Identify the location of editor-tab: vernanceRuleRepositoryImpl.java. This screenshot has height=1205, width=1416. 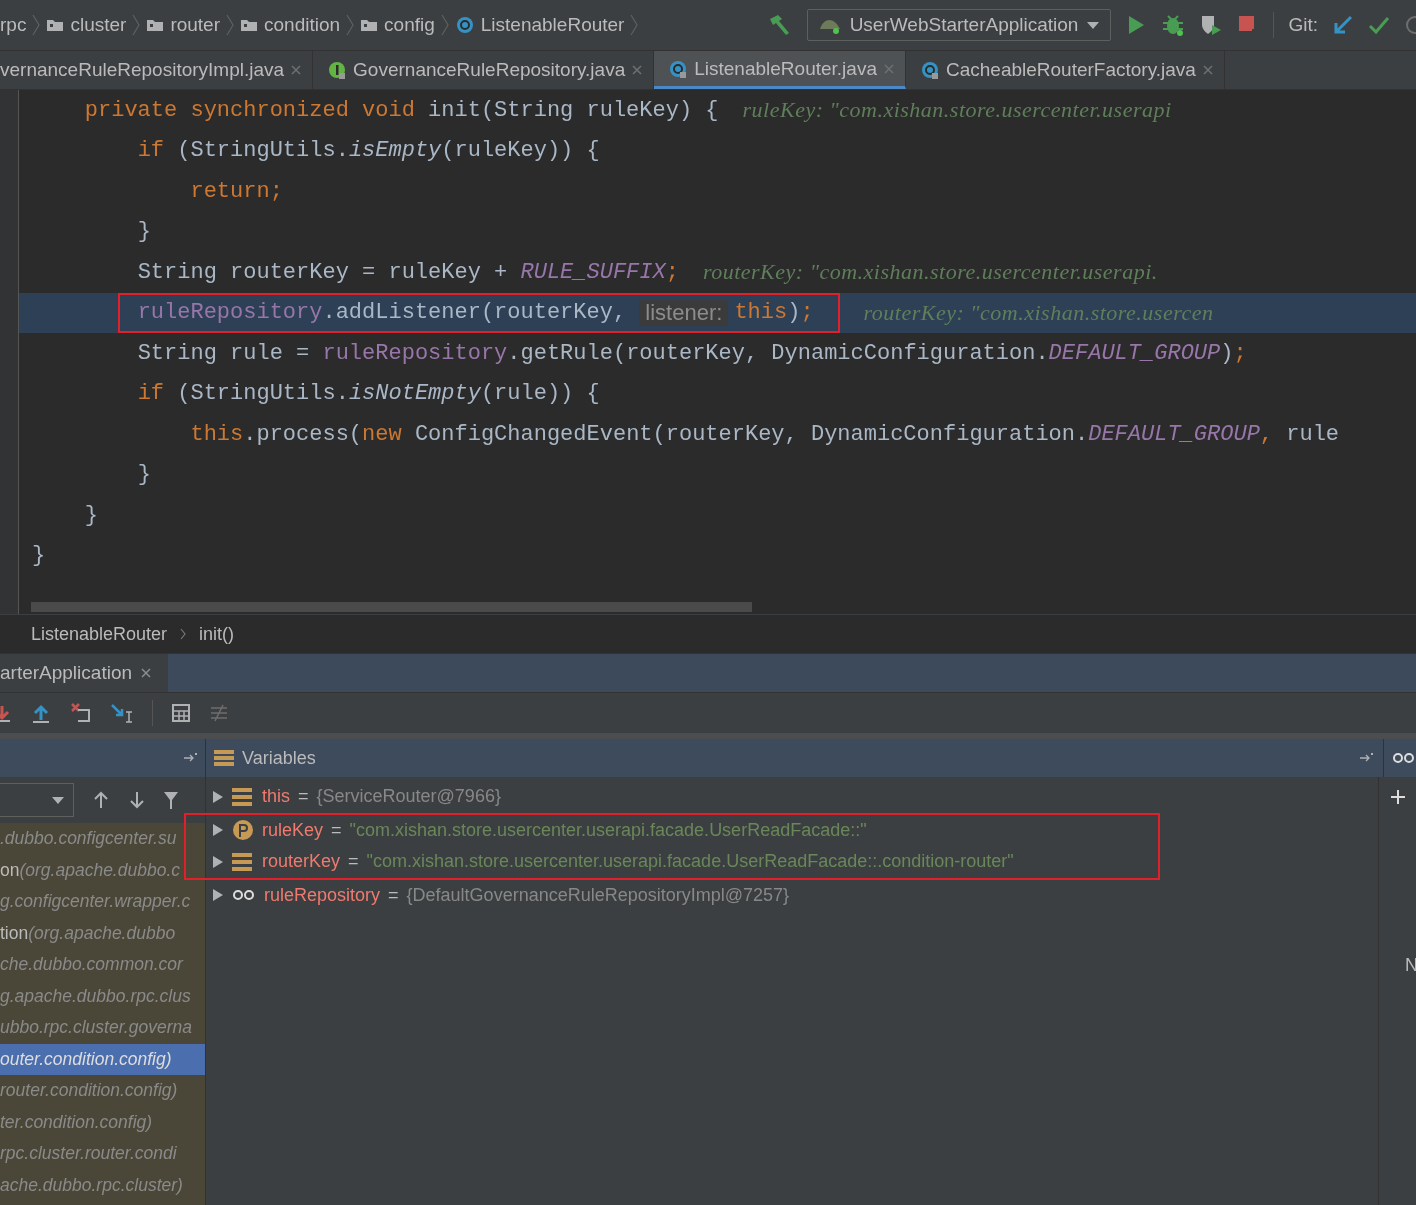
(157, 70).